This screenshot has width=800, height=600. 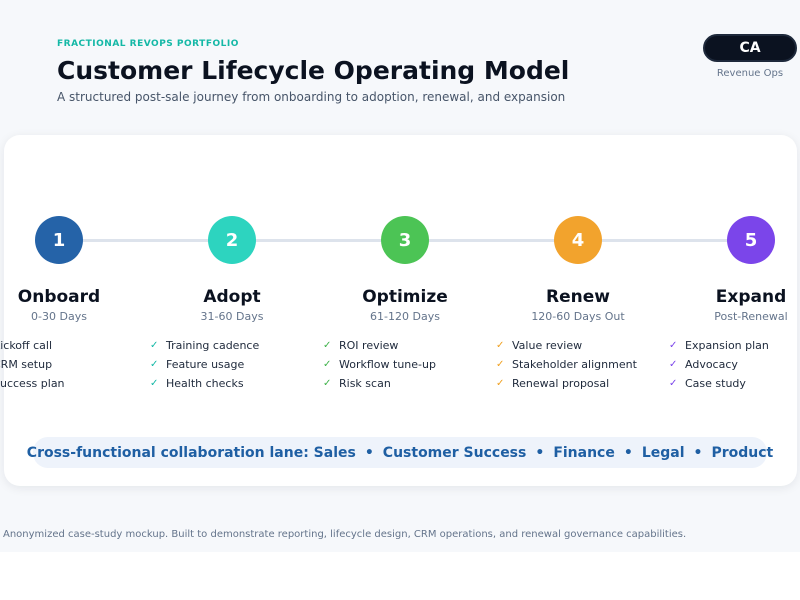 What do you see at coordinates (584, 452) in the screenshot?
I see `lane-item: Finance` at bounding box center [584, 452].